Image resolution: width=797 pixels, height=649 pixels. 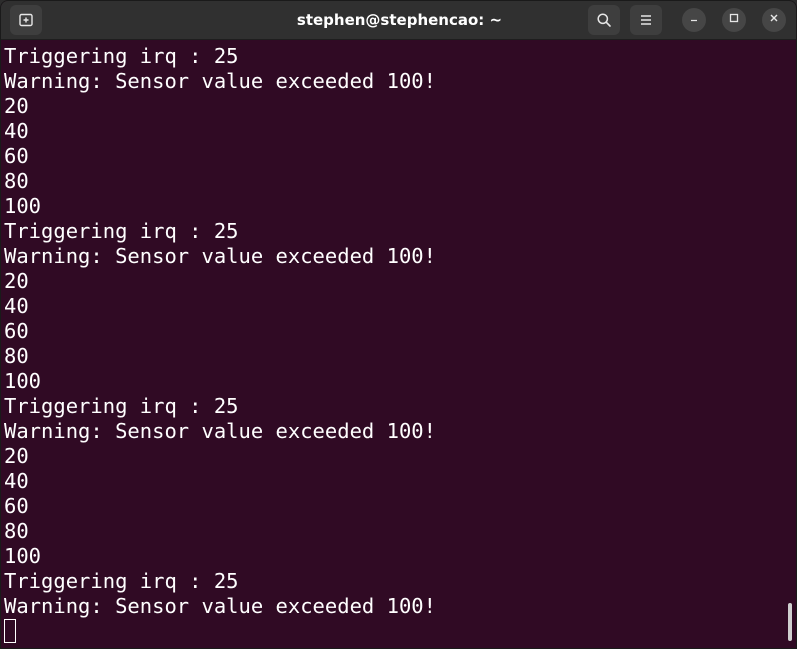 I want to click on new-tab-button, so click(x=26, y=20).